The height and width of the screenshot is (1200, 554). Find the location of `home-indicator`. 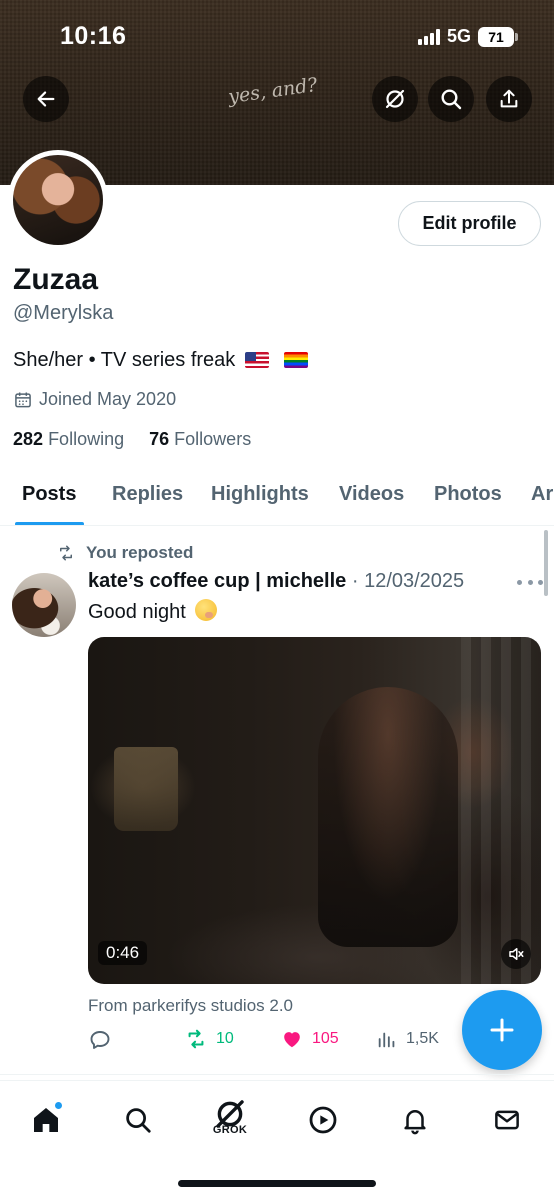

home-indicator is located at coordinates (277, 1183).